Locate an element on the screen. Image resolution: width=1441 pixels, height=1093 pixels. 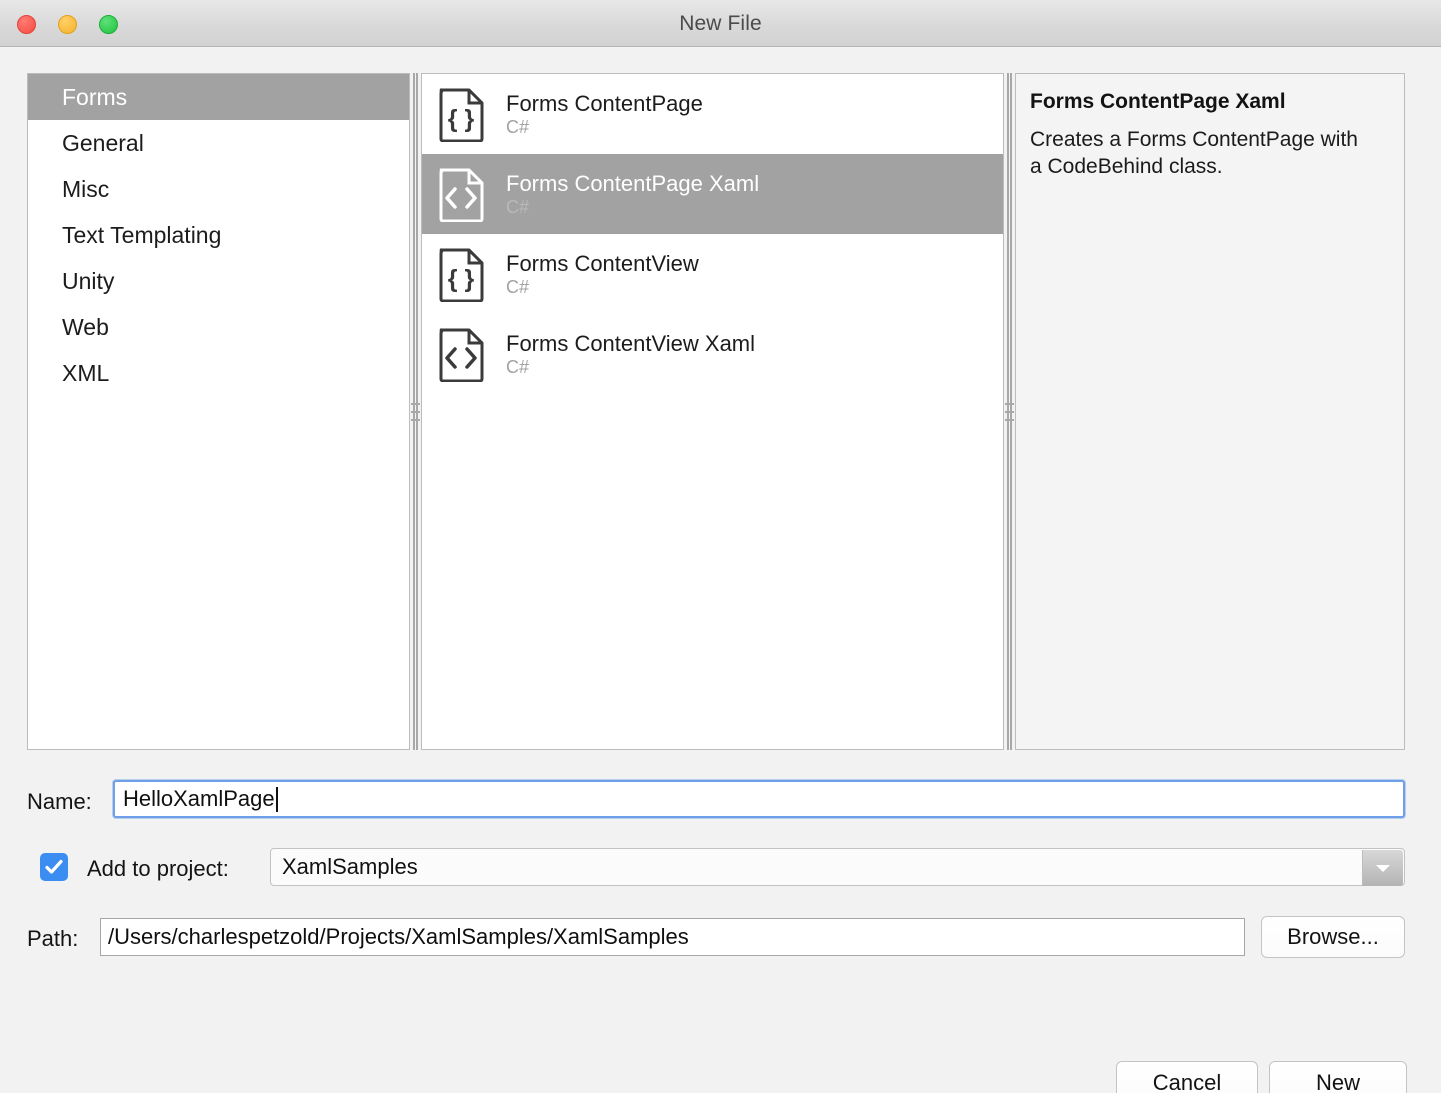
category-label: Forms is located at coordinates (95, 97).